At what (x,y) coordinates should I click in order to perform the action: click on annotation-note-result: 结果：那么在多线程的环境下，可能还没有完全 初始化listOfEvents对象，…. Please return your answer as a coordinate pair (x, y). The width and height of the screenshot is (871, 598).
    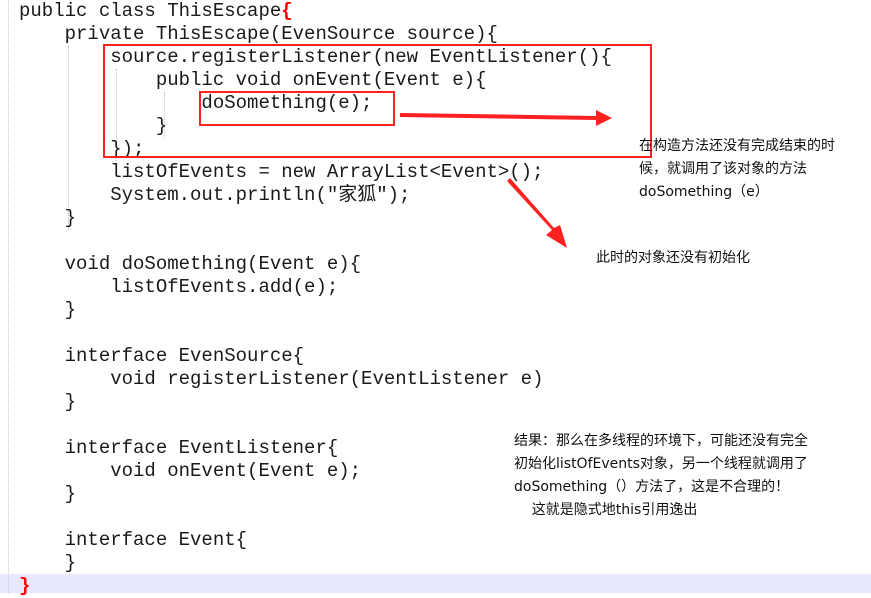
    Looking at the image, I should click on (661, 475).